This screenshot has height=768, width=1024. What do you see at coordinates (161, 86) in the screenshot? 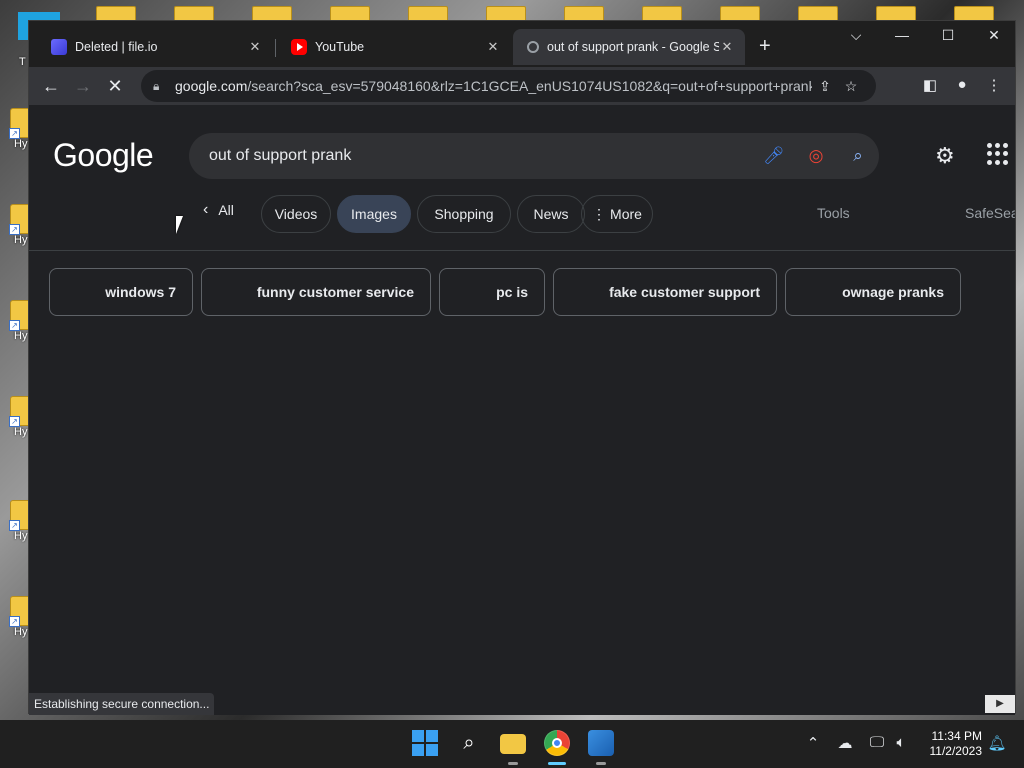
I see `site-info-icon: 🔒︎` at bounding box center [161, 86].